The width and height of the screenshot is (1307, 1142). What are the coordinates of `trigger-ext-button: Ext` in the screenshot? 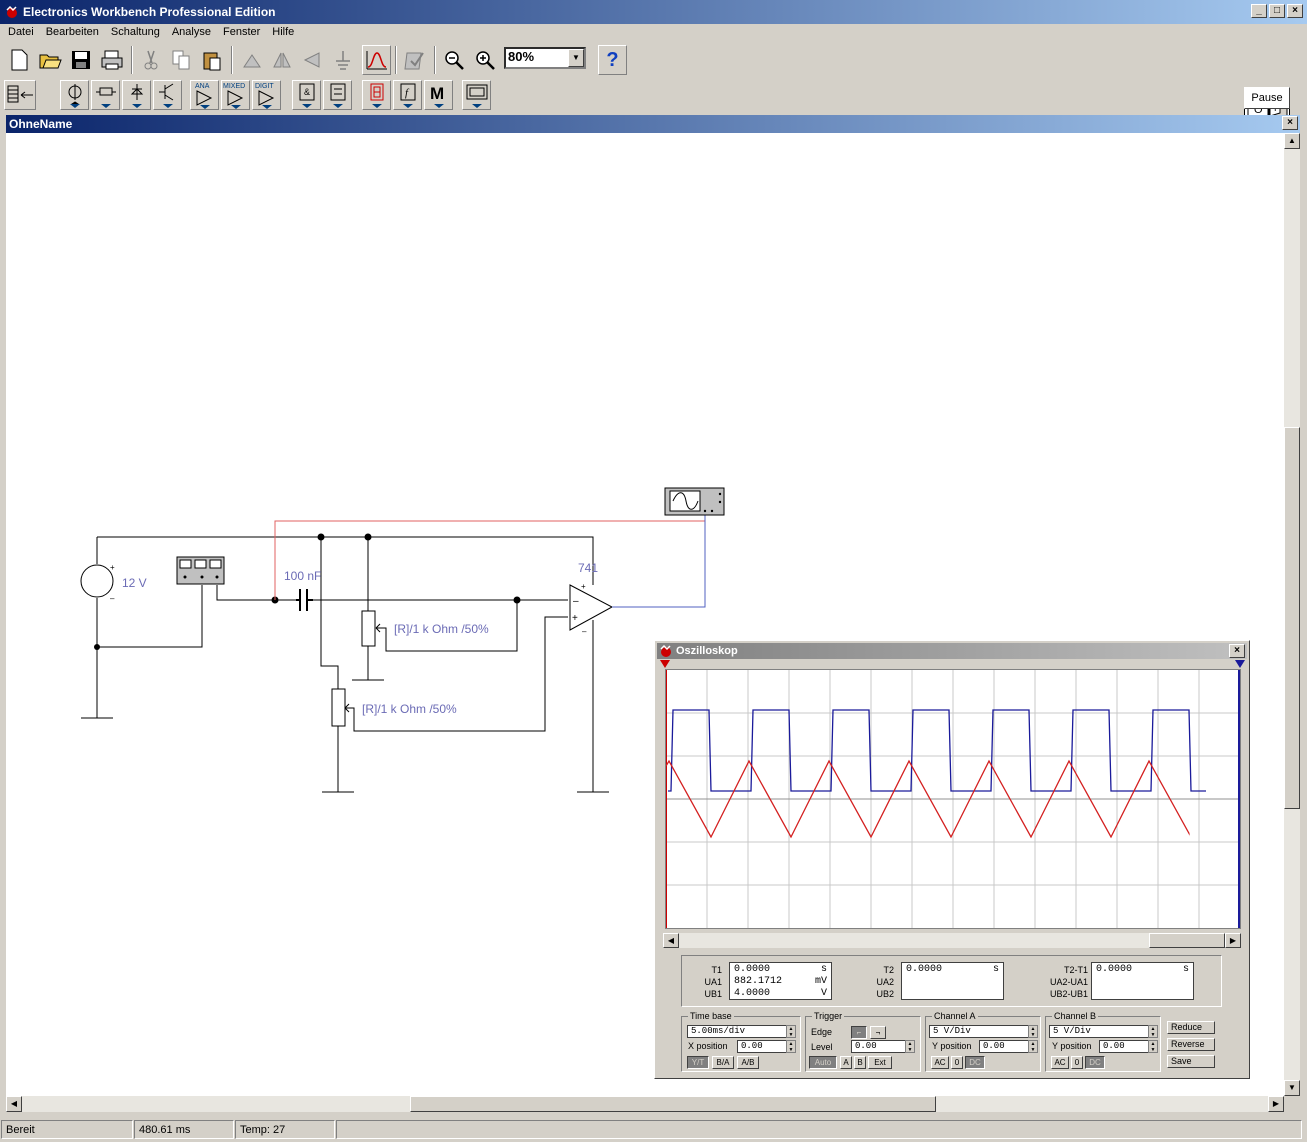 It's located at (880, 1062).